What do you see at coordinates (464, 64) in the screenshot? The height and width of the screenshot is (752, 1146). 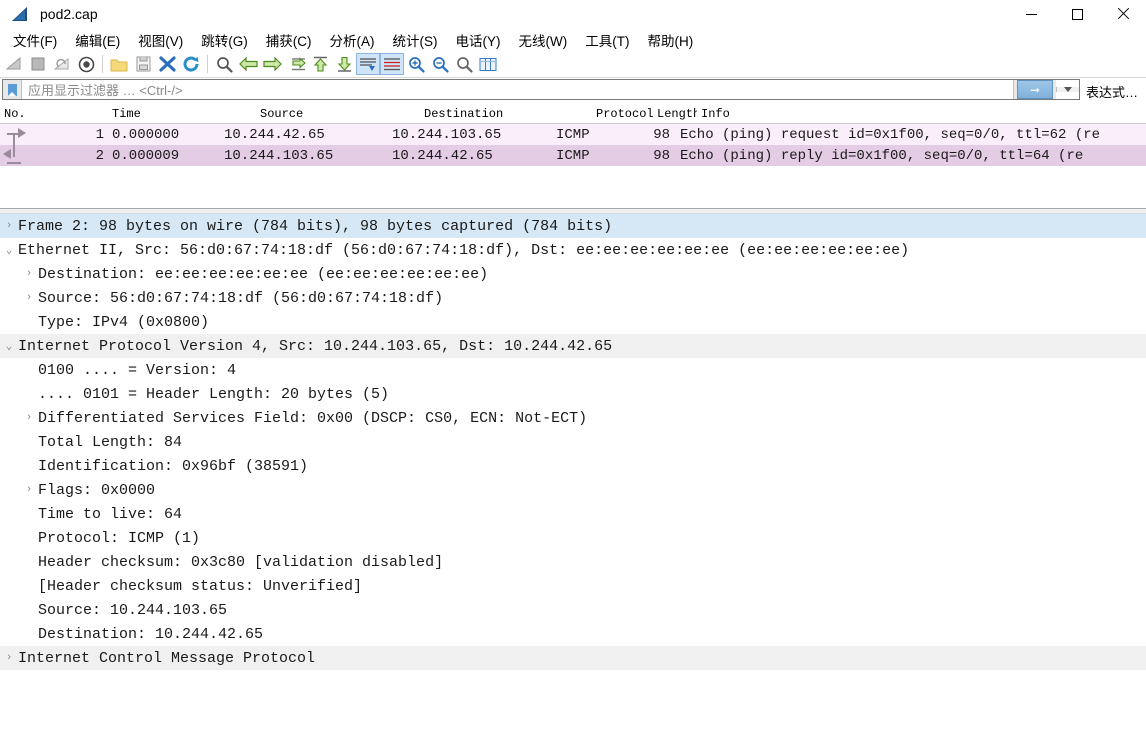 I see `zoom-reset-icon` at bounding box center [464, 64].